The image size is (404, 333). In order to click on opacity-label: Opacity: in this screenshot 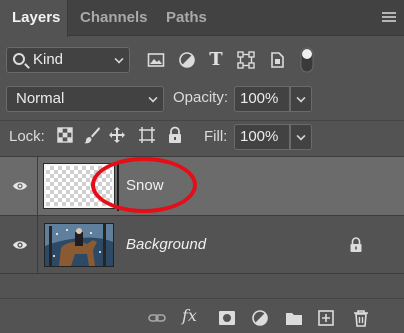, I will do `click(201, 97)`.